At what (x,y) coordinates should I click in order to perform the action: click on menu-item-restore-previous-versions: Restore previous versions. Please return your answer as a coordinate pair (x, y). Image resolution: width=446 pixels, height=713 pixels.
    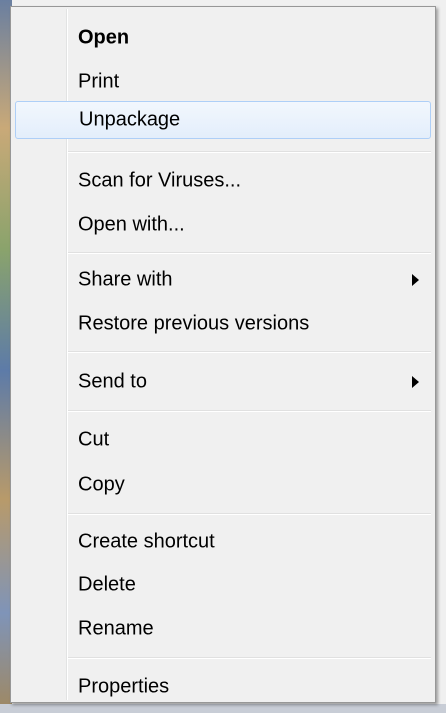
    Looking at the image, I should click on (223, 324).